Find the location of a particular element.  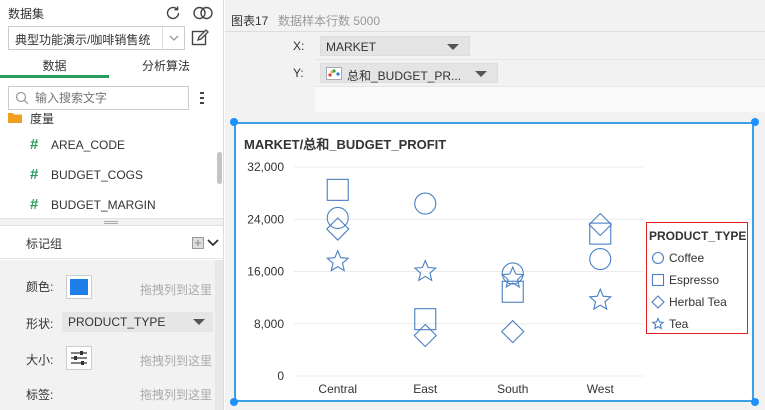

dataset-select: 典型功能演示/咖啡销售统 is located at coordinates (96, 38).